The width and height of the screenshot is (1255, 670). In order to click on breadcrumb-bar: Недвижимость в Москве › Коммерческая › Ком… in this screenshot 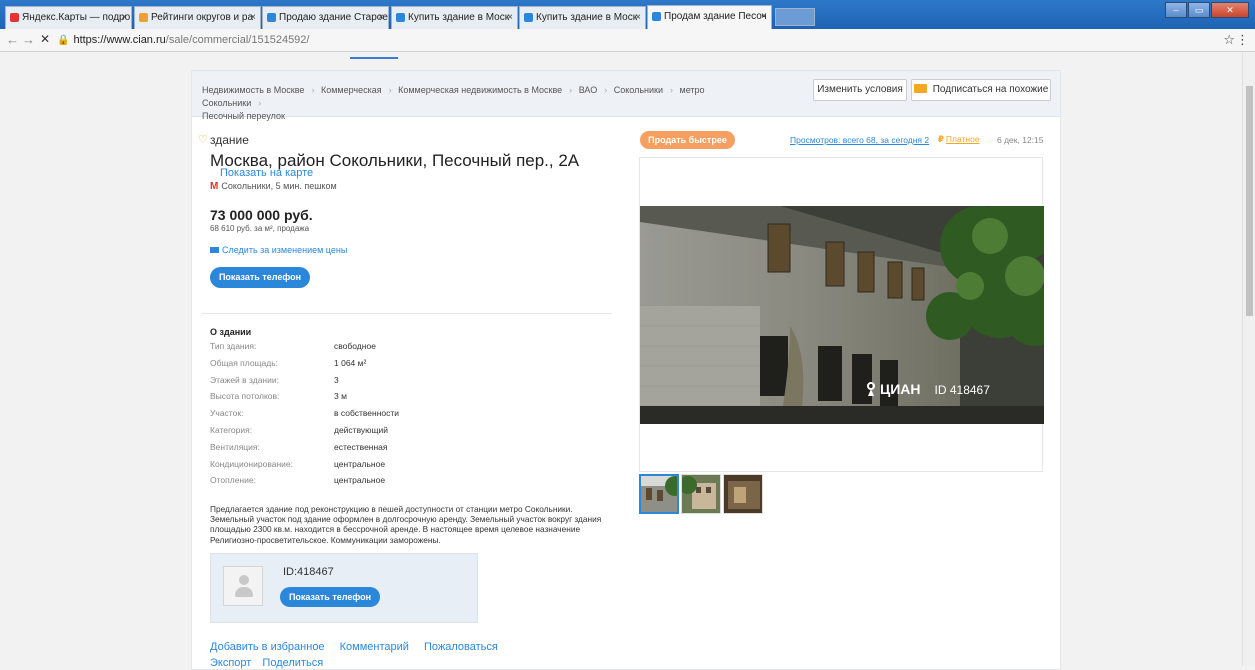, I will do `click(626, 96)`.